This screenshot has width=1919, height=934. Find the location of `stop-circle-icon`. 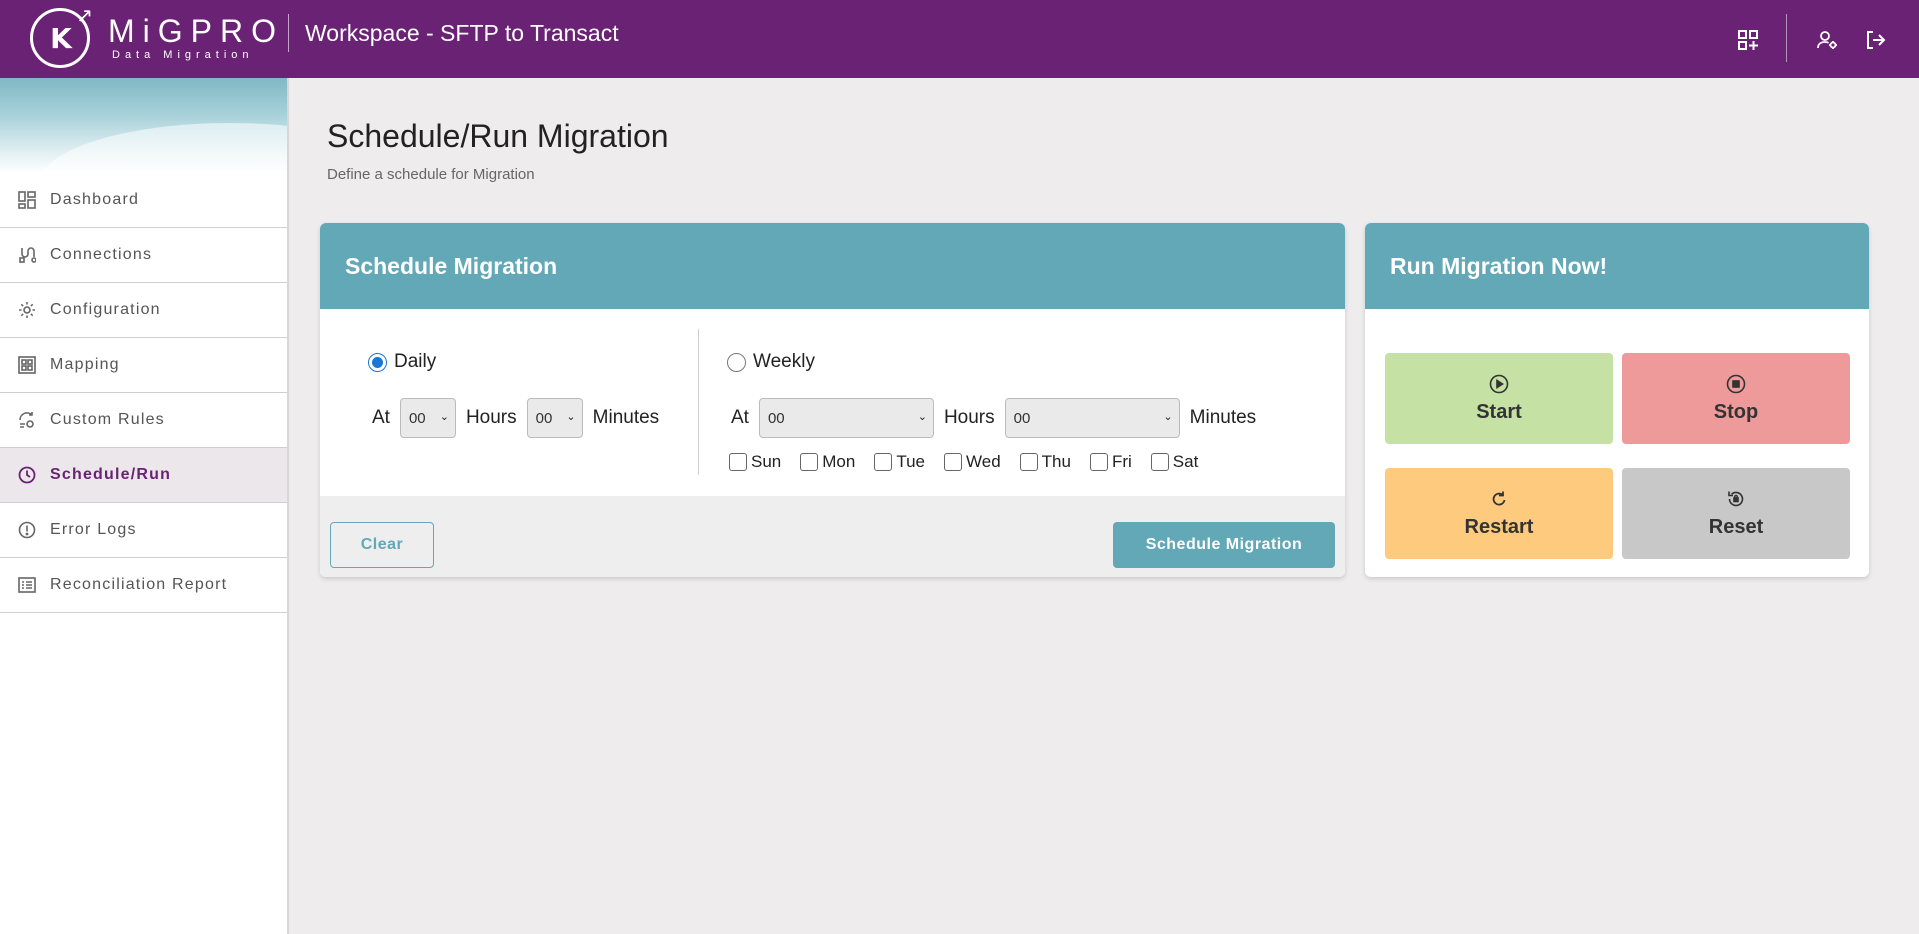

stop-circle-icon is located at coordinates (1736, 384).